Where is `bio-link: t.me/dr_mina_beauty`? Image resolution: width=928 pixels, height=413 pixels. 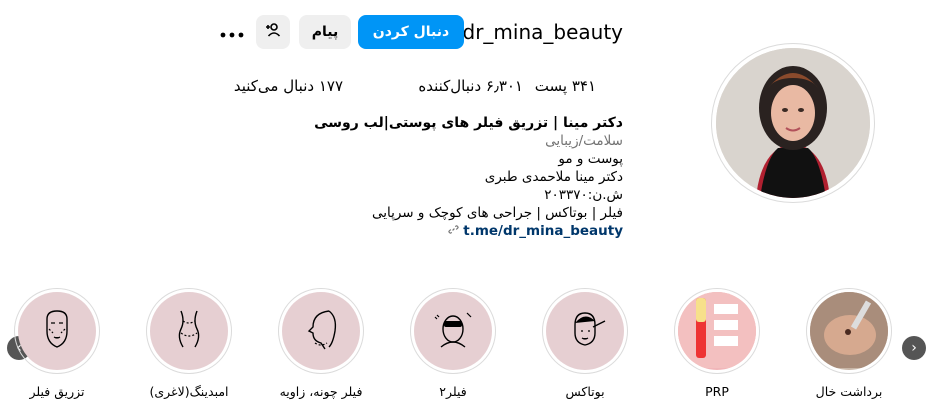
bio-link: t.me/dr_mina_beauty is located at coordinates (535, 231).